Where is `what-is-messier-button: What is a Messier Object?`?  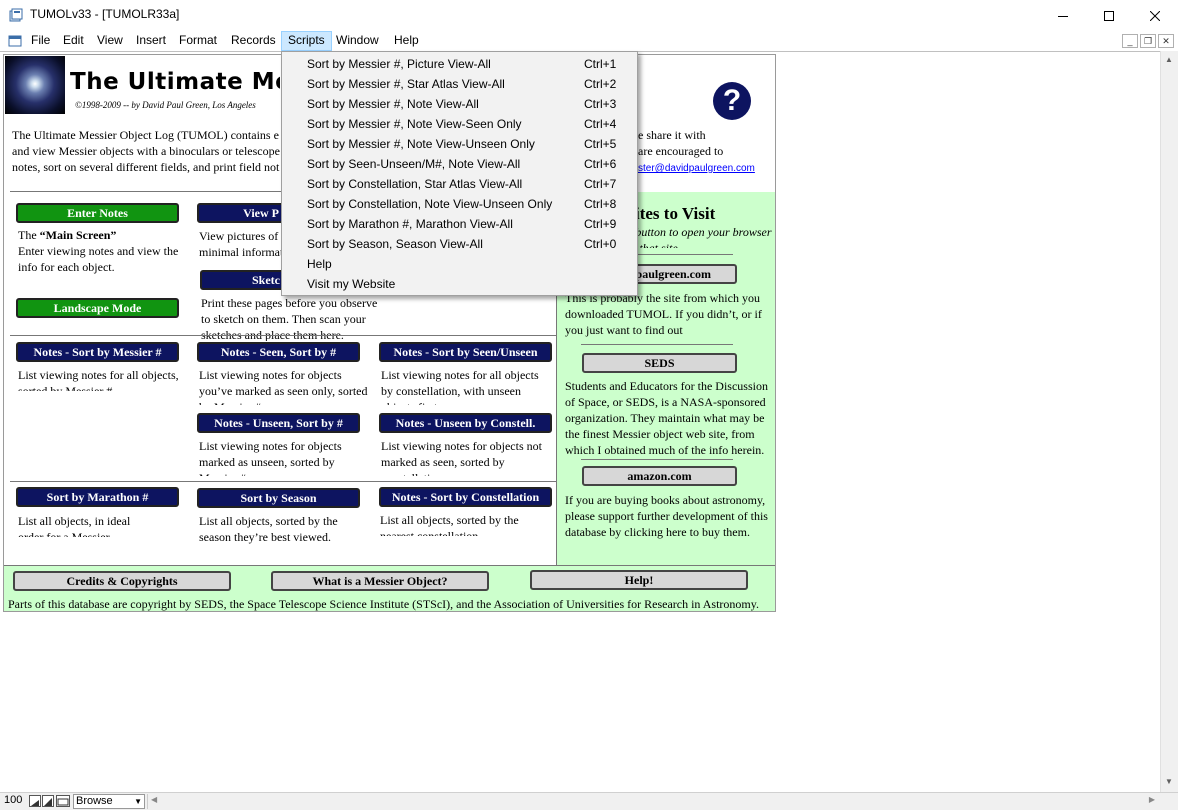 what-is-messier-button: What is a Messier Object? is located at coordinates (380, 581).